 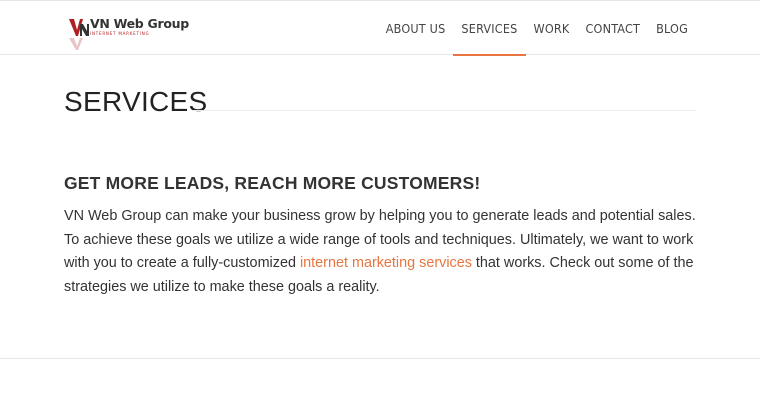 I want to click on page-title: SERVICES, so click(x=136, y=101).